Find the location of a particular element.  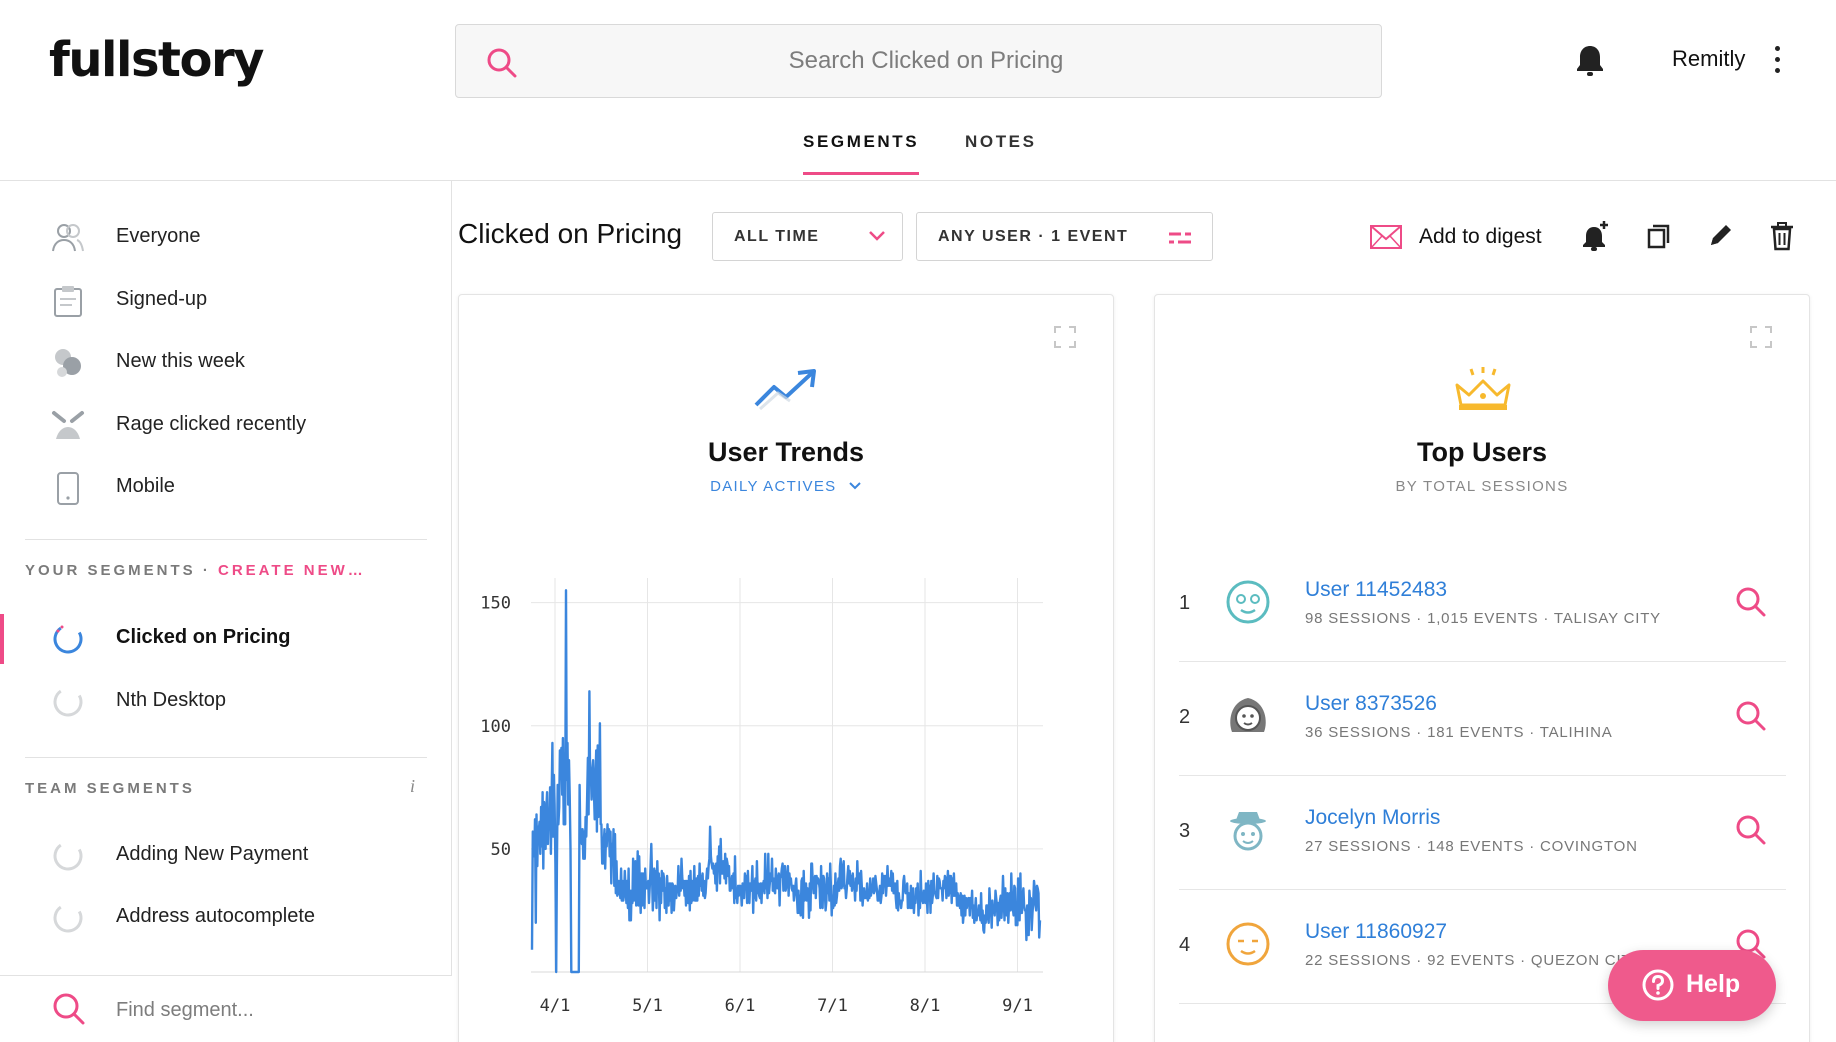

sidebar-item-address-autocomplete: Address autocomplete is located at coordinates (226, 918).